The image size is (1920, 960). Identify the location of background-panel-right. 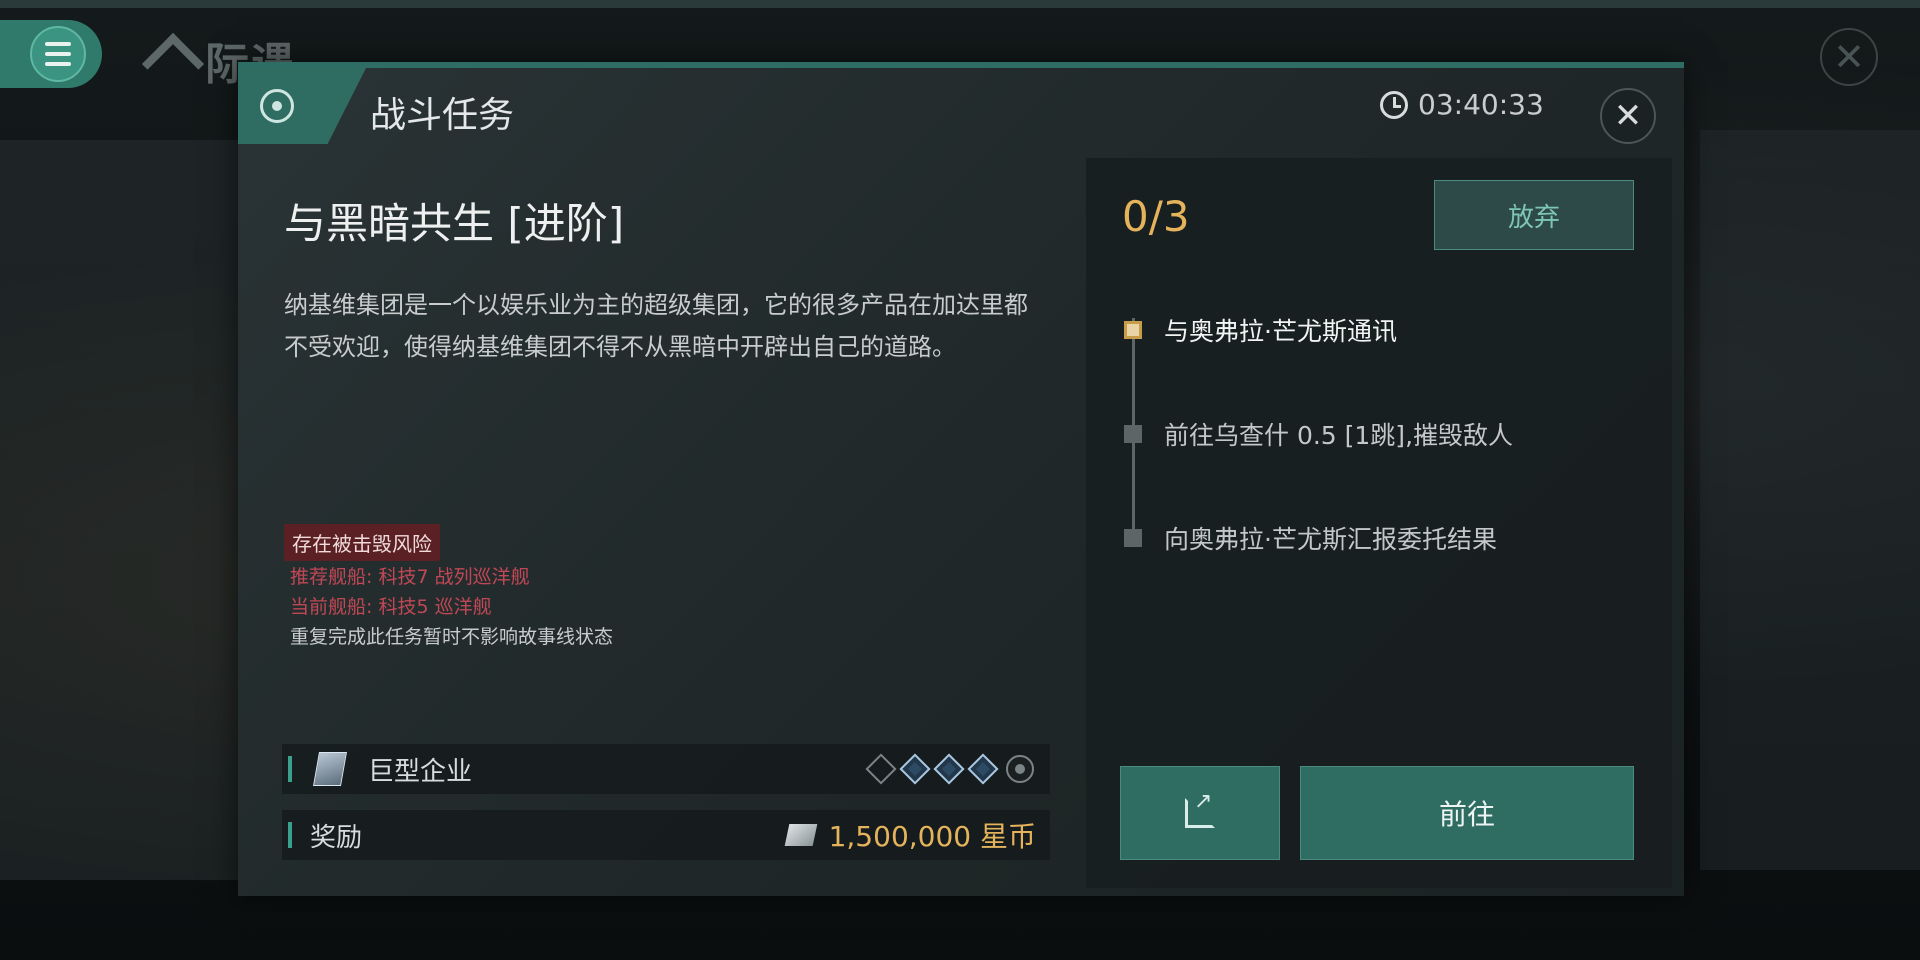
(1810, 500).